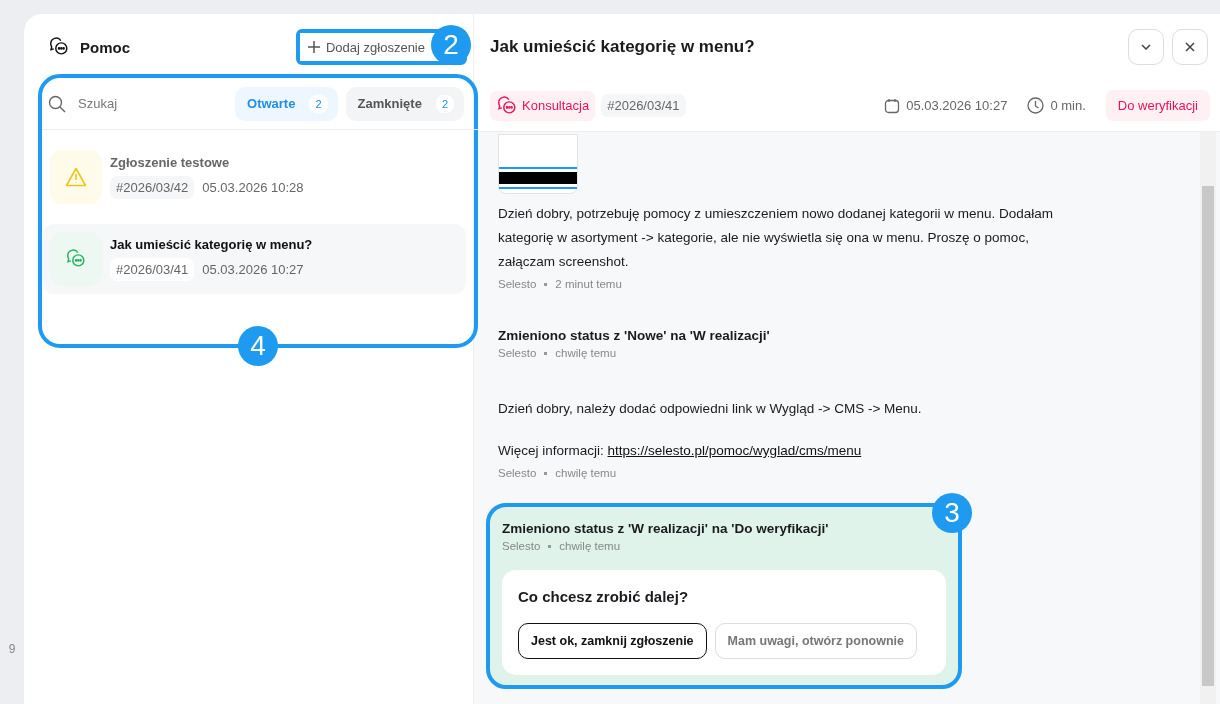 This screenshot has height=704, width=1220. Describe the element at coordinates (623, 47) in the screenshot. I see `ticket-heading: Jak umieścić kategorię w menu?` at that location.